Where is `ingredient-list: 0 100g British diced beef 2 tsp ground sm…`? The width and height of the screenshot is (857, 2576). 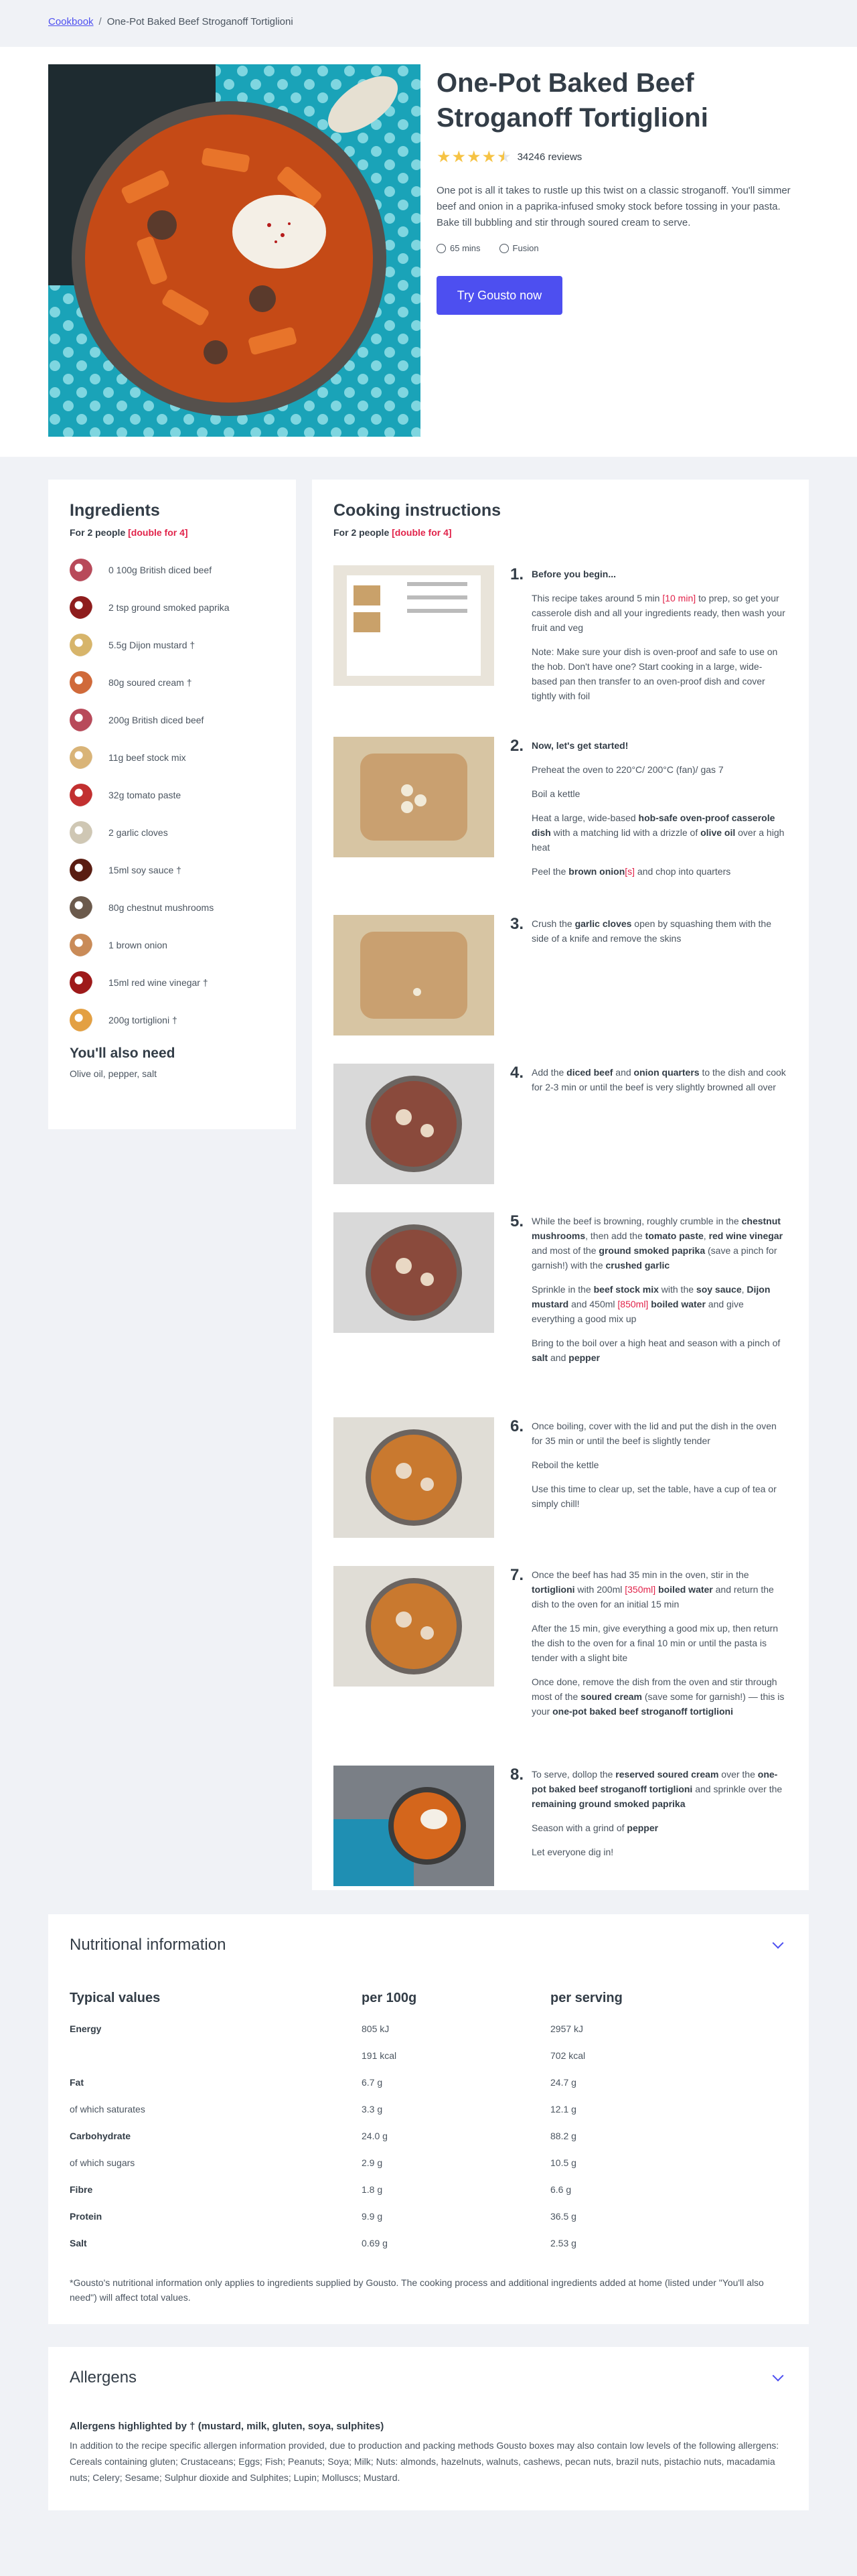 ingredient-list: 0 100g British diced beef 2 tsp ground sm… is located at coordinates (172, 795).